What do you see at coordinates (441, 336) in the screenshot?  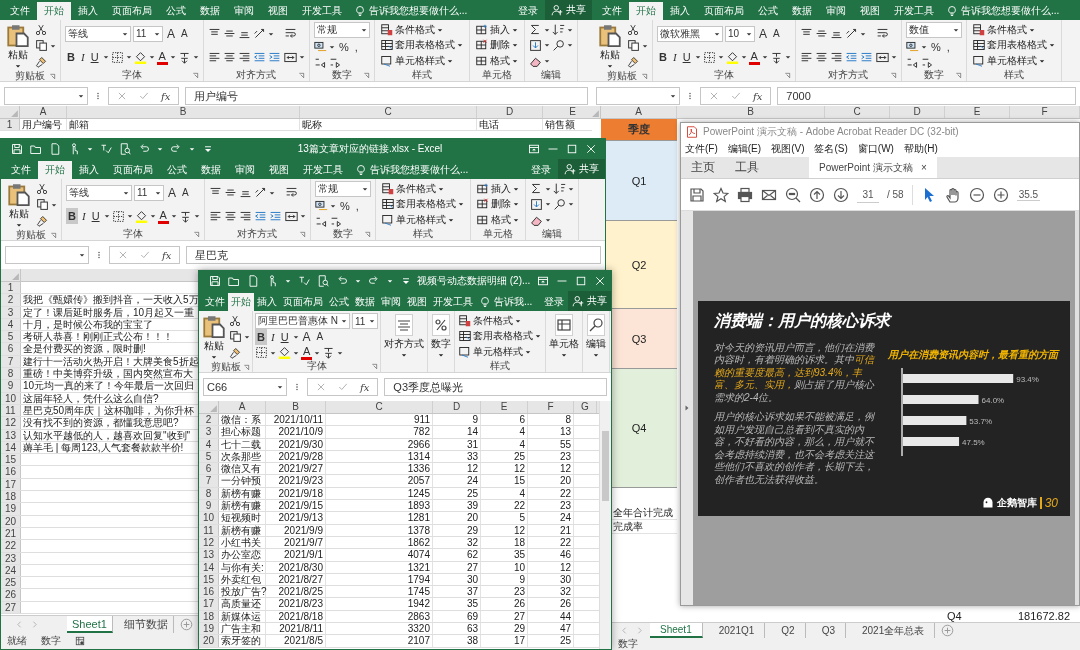 I see `ribbon-group-button: 数字` at bounding box center [441, 336].